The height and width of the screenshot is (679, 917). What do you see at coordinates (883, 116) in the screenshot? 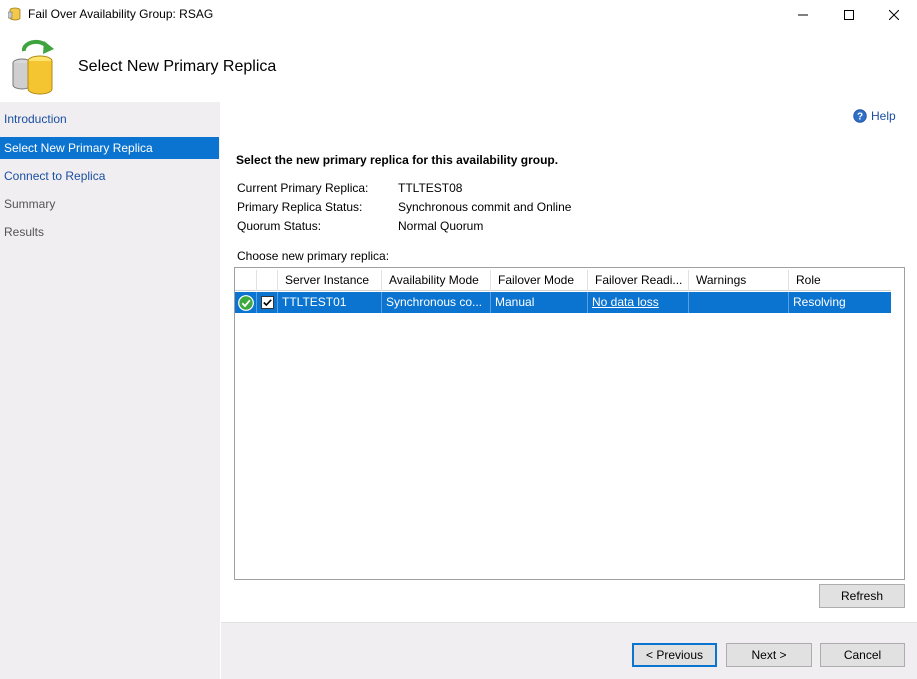
I see `help-label: Help` at bounding box center [883, 116].